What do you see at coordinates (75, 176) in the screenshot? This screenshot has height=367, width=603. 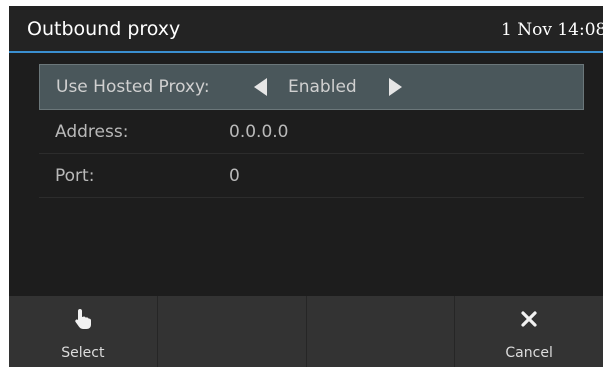 I see `setting-label: Port:` at bounding box center [75, 176].